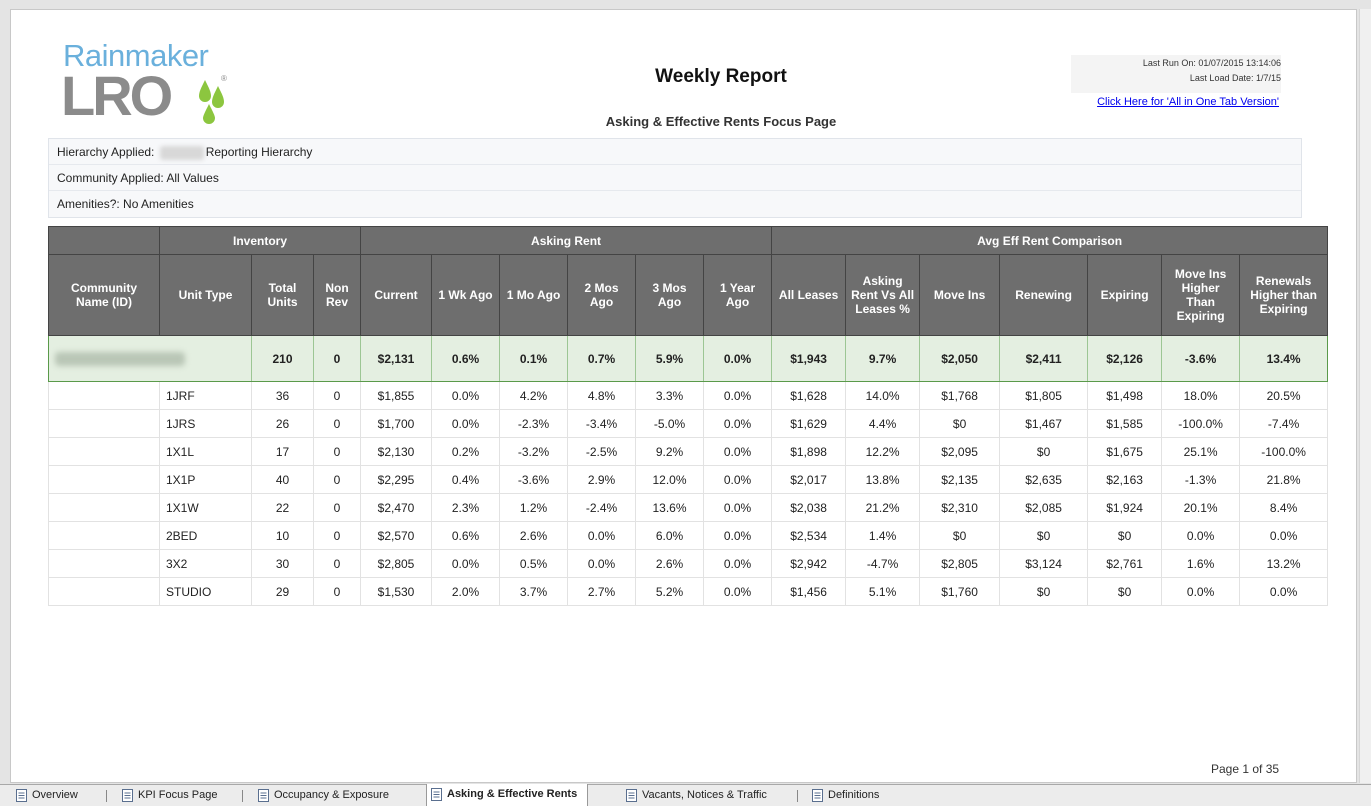  I want to click on all-leases-header: All Leases, so click(809, 295).